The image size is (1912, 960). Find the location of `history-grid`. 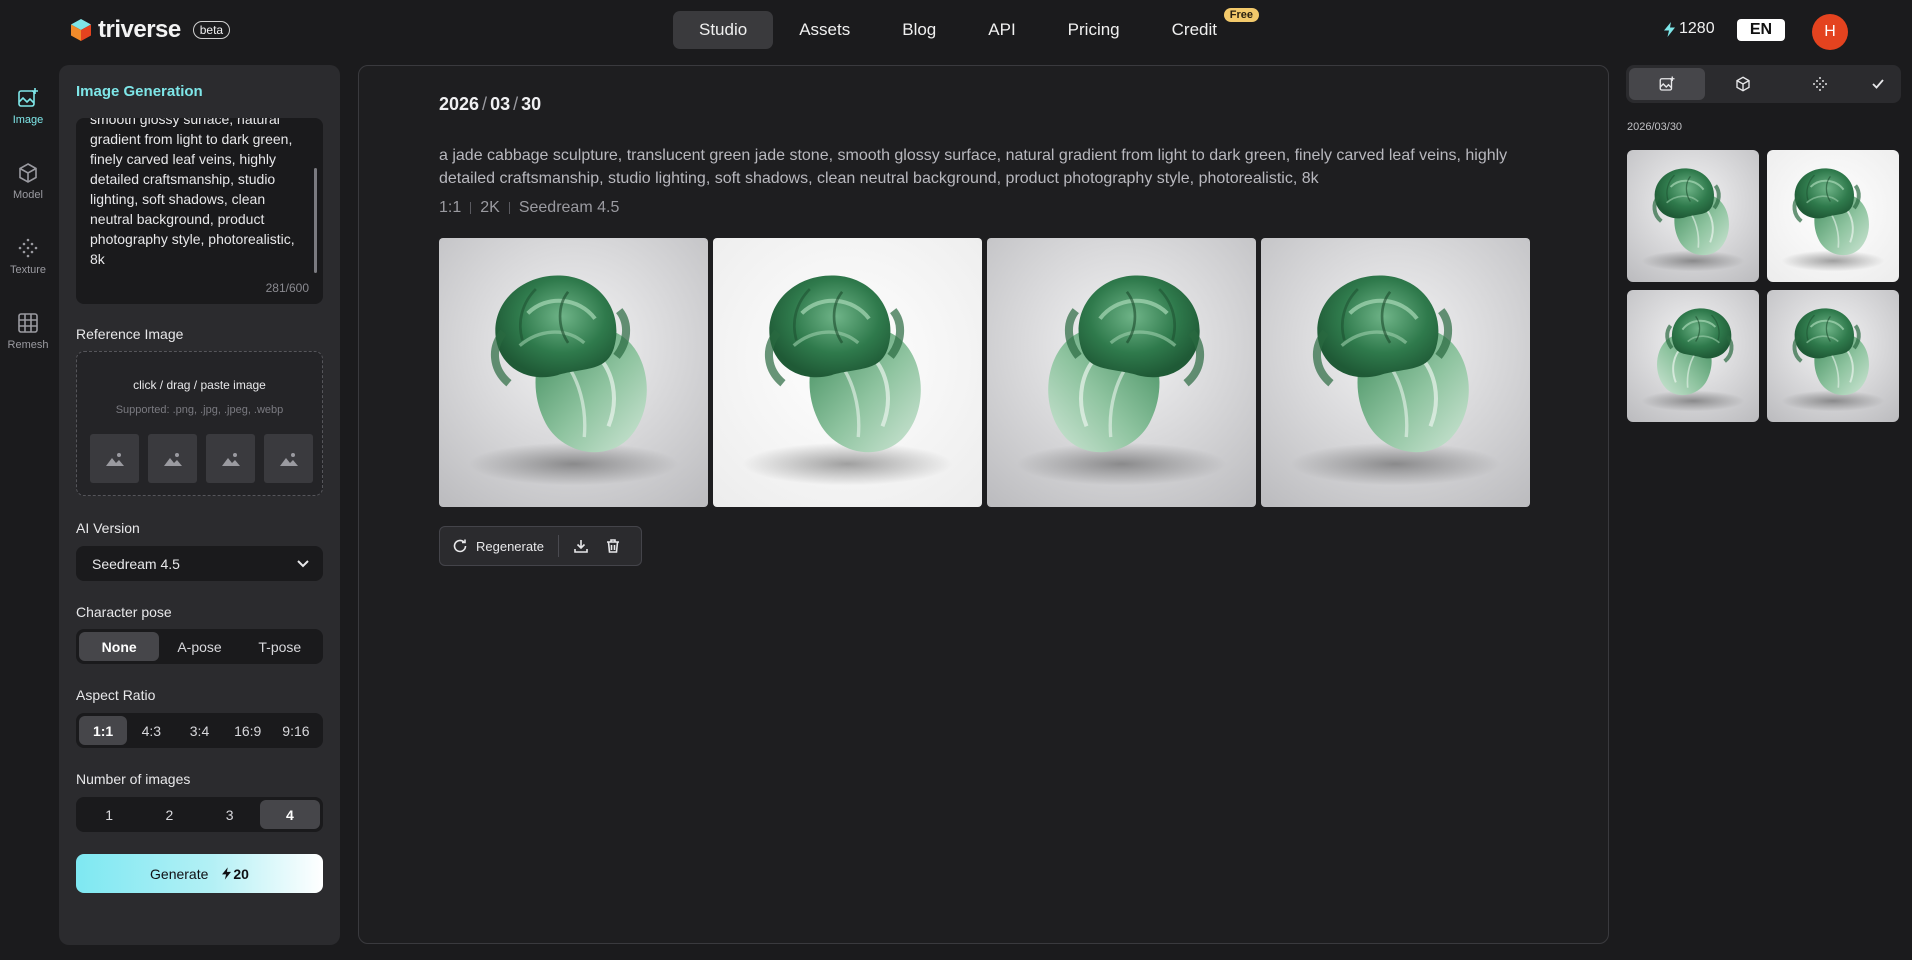

history-grid is located at coordinates (1763, 286).